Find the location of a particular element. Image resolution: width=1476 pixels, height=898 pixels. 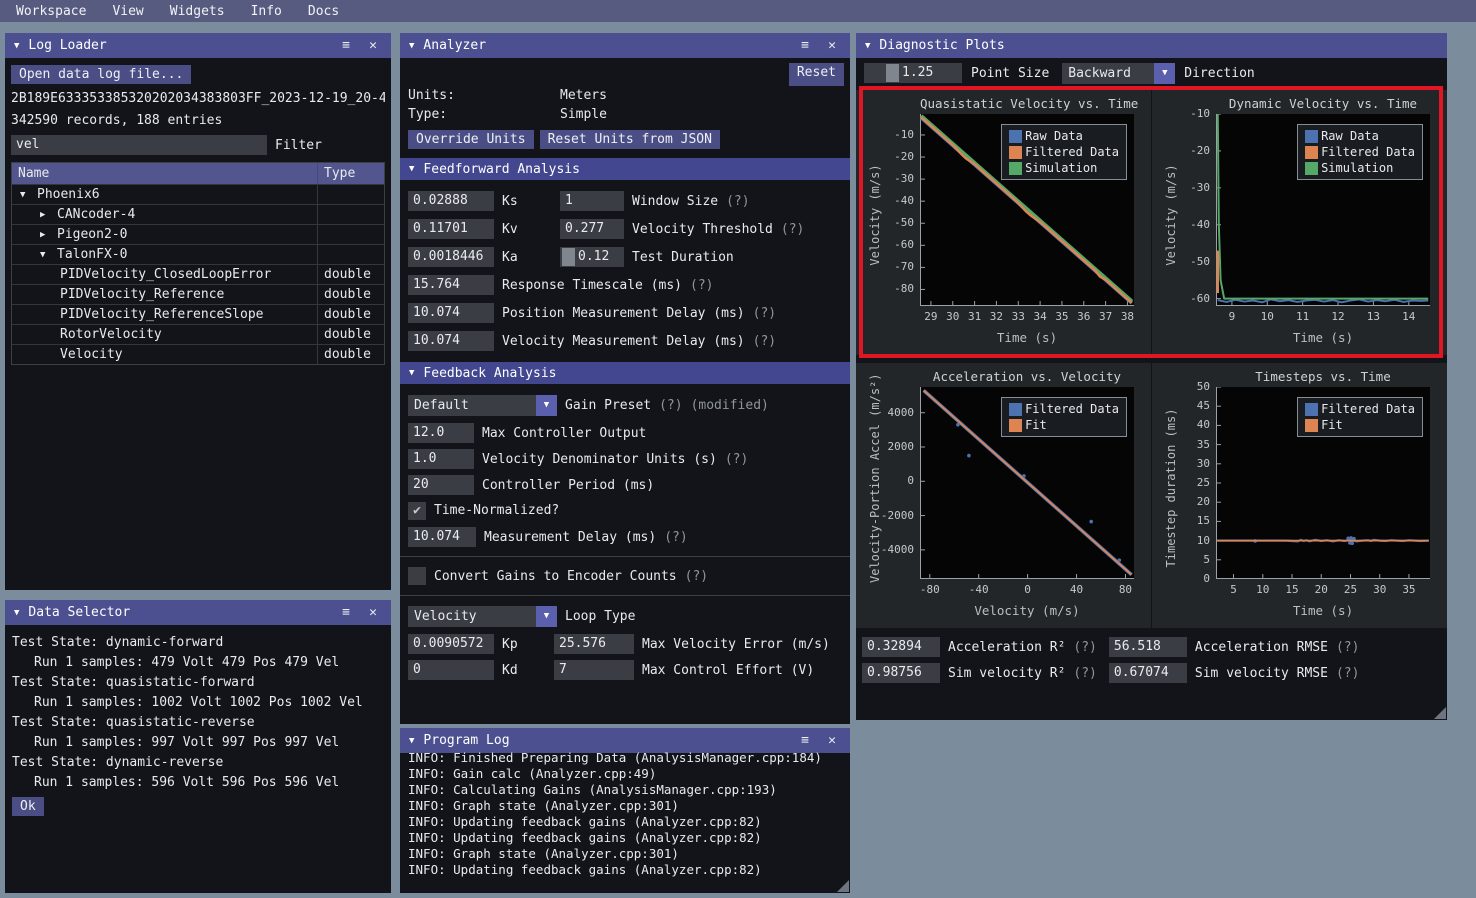

response-timescale-input: 15.764 is located at coordinates (451, 285).